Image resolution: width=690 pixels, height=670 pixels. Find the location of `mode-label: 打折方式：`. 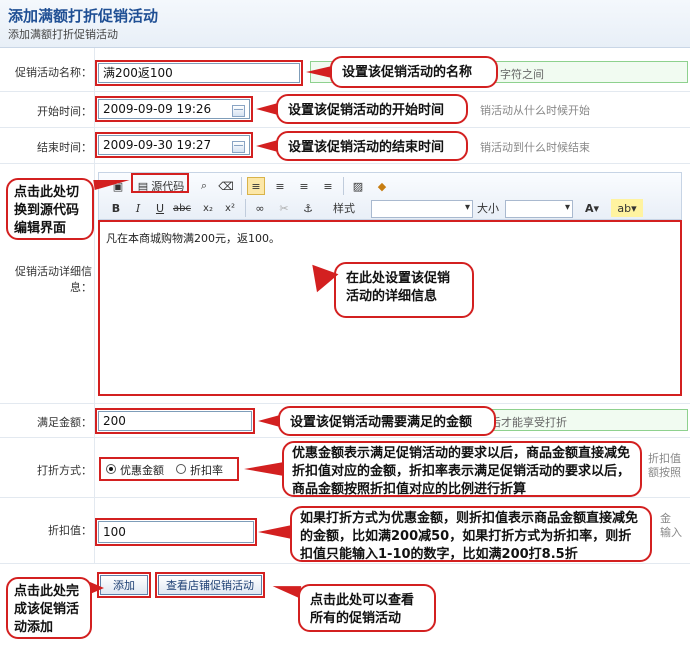

mode-label: 打折方式： is located at coordinates (64, 470).